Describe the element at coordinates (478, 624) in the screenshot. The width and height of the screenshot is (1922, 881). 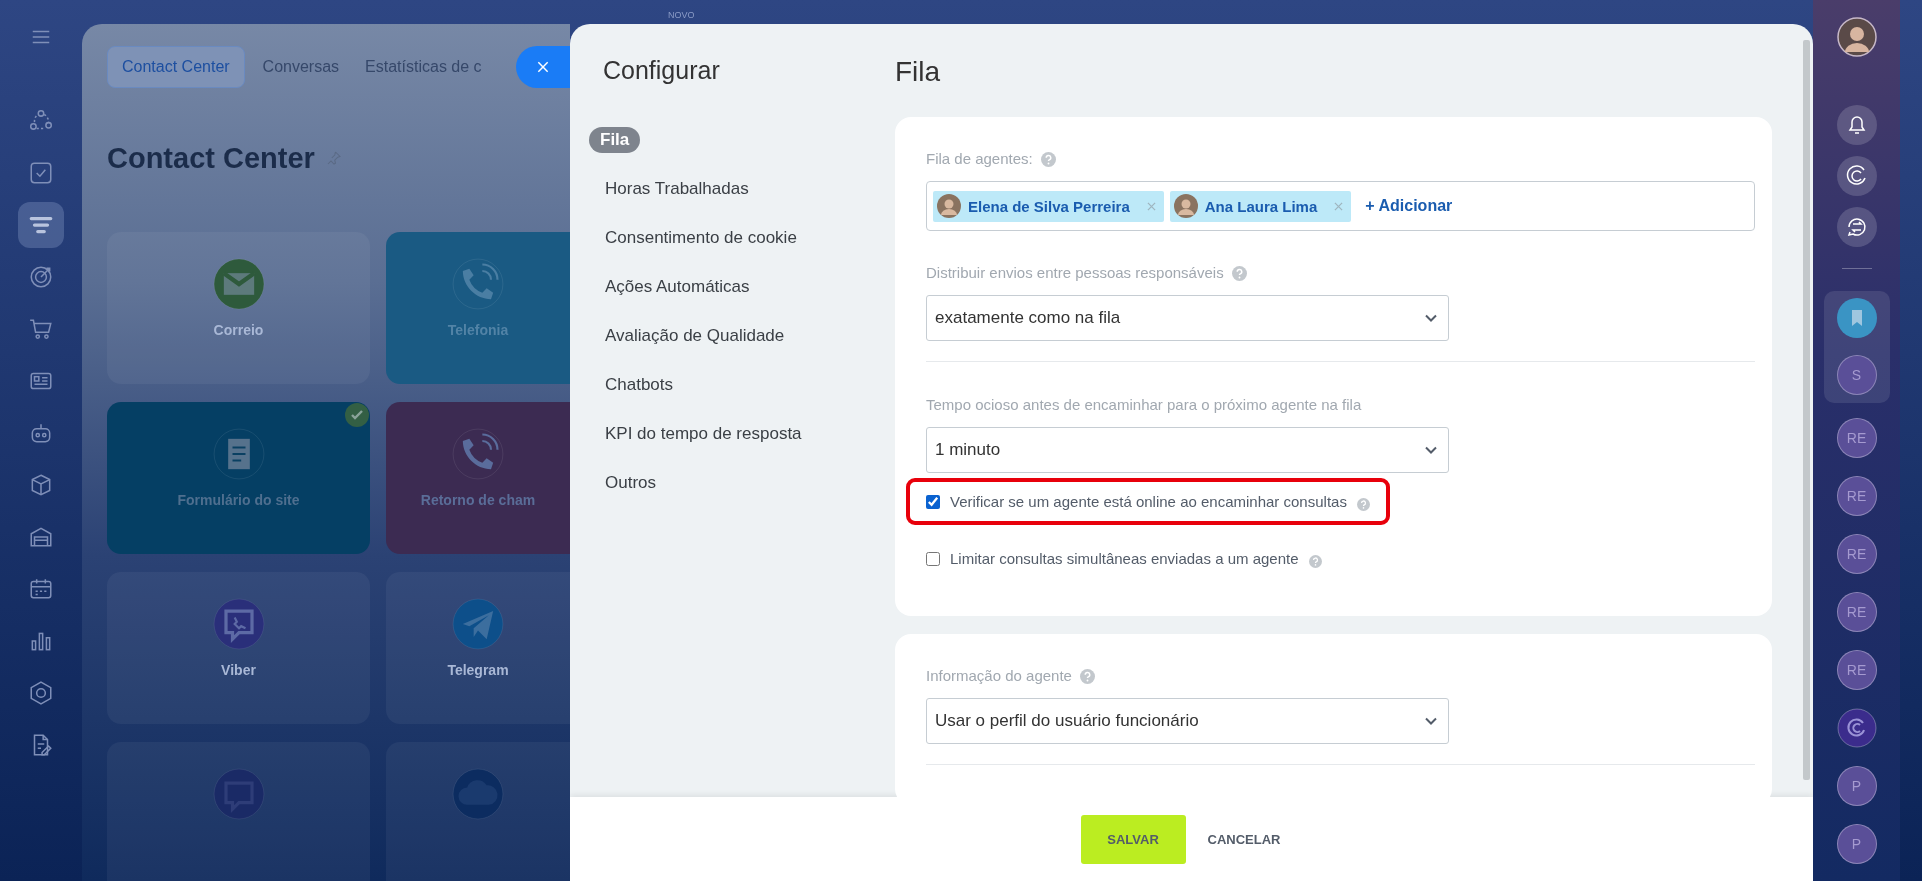
I see `paper-plane-icon` at that location.